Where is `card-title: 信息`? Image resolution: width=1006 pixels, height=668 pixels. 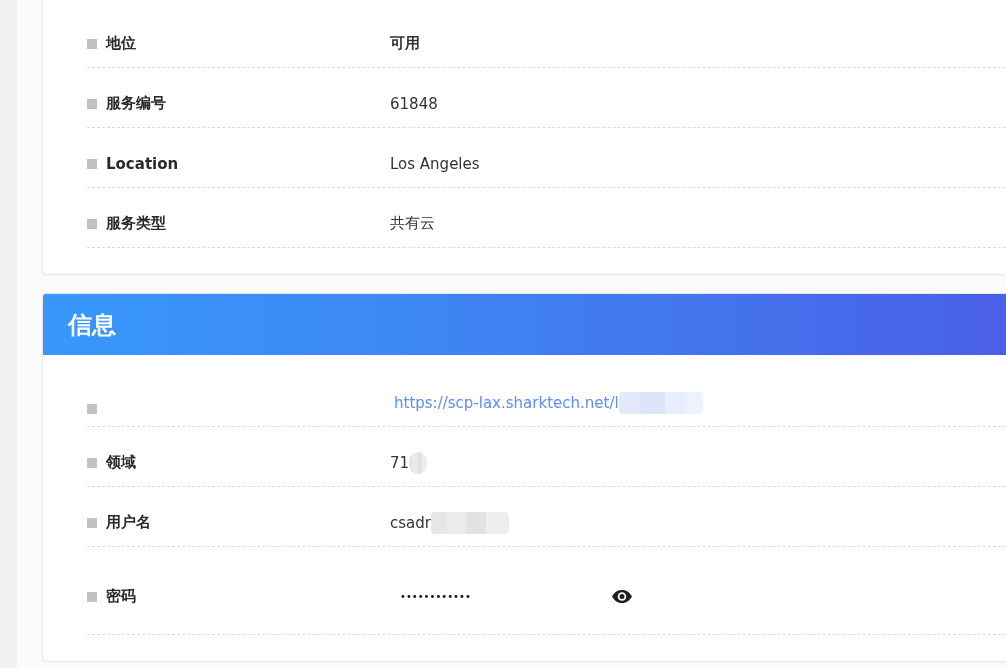 card-title: 信息 is located at coordinates (92, 325).